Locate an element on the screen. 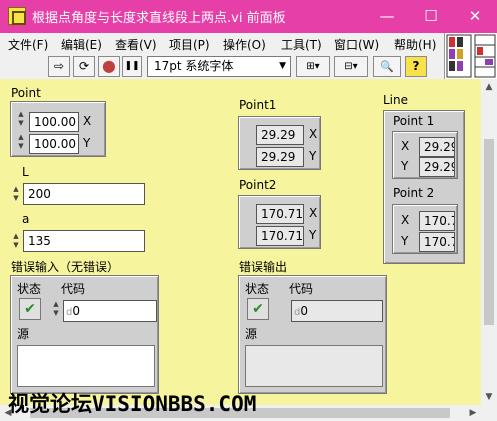 The image size is (497, 421). run-arrow-icon: ⇨ is located at coordinates (59, 66).